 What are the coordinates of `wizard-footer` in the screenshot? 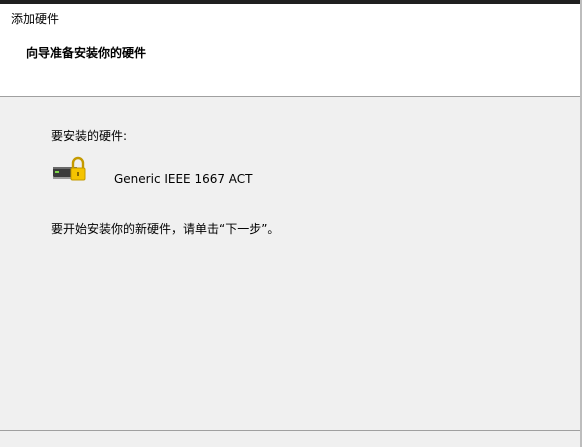 It's located at (290, 439).